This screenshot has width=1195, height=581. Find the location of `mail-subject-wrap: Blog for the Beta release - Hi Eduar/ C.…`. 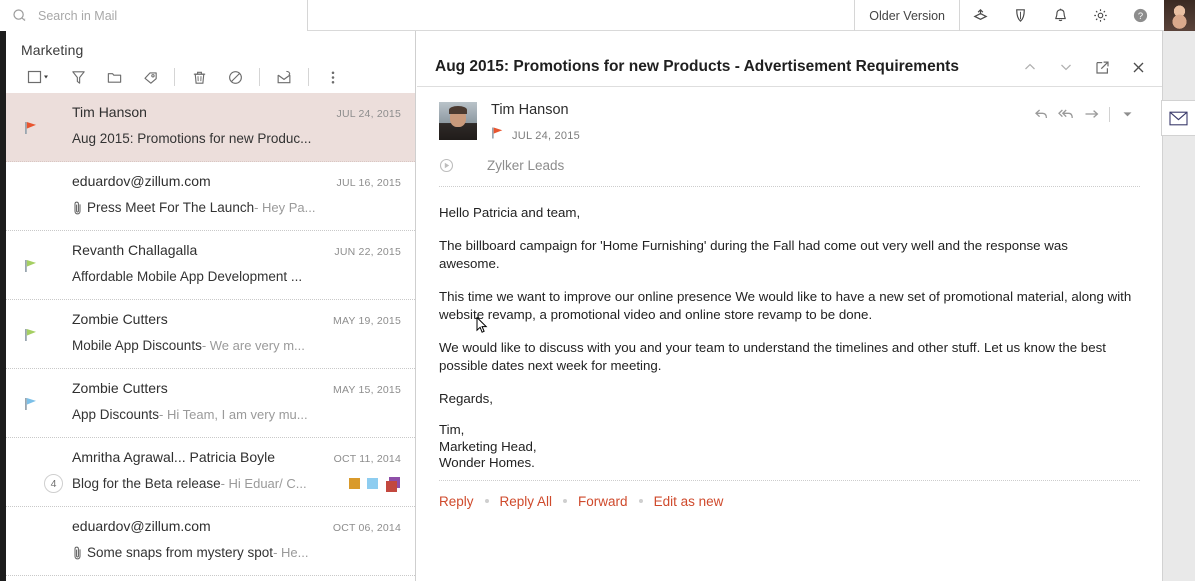

mail-subject-wrap: Blog for the Beta release - Hi Eduar/ C.… is located at coordinates (205, 483).